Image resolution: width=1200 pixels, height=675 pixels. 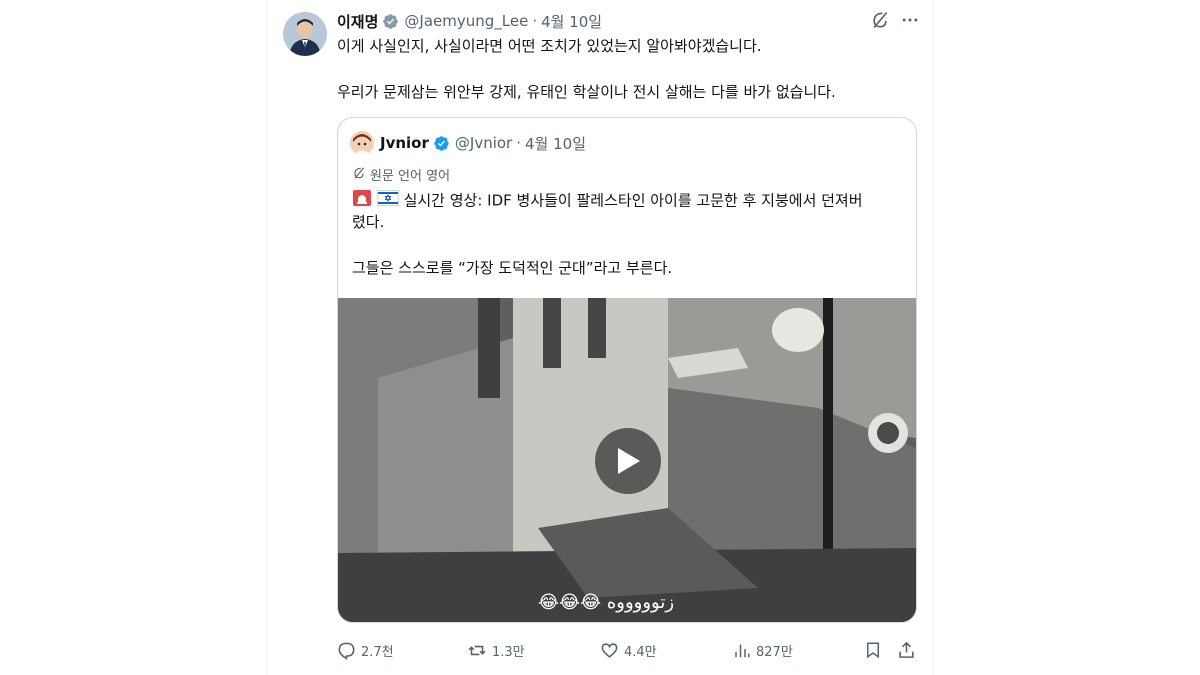 What do you see at coordinates (555, 143) in the screenshot?
I see `quote-date: 4월 10일` at bounding box center [555, 143].